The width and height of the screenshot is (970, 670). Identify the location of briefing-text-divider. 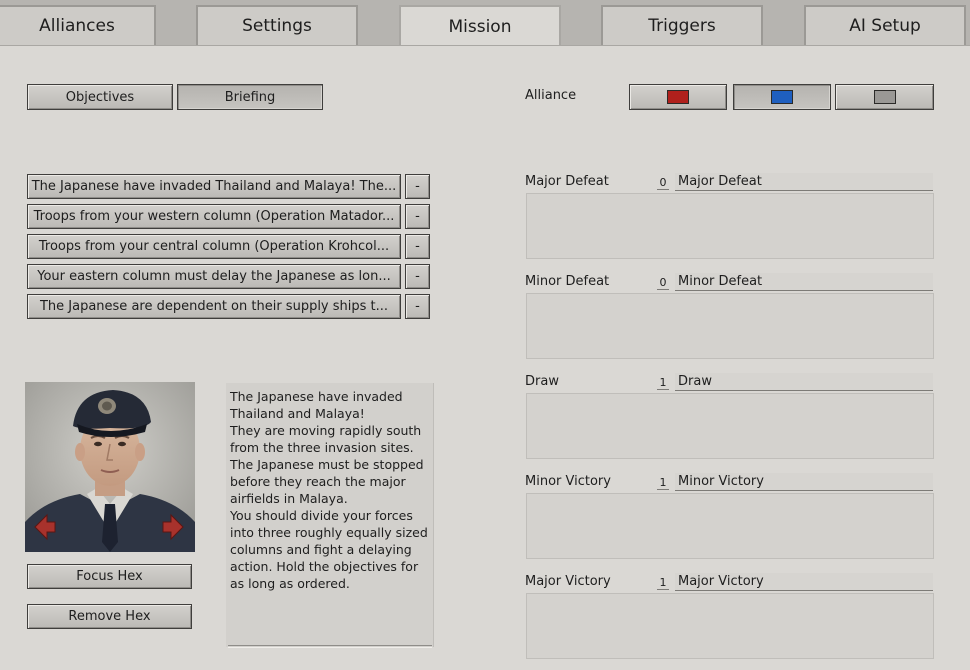
(330, 646).